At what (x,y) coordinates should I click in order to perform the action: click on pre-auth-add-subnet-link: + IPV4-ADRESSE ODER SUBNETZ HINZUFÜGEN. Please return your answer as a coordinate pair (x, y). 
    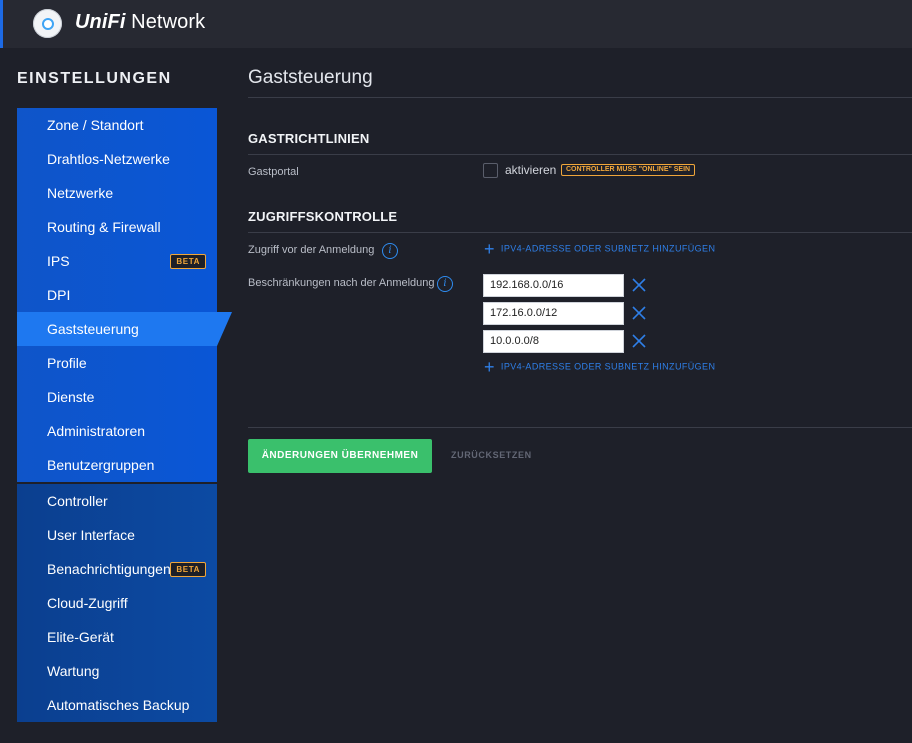
    Looking at the image, I should click on (600, 249).